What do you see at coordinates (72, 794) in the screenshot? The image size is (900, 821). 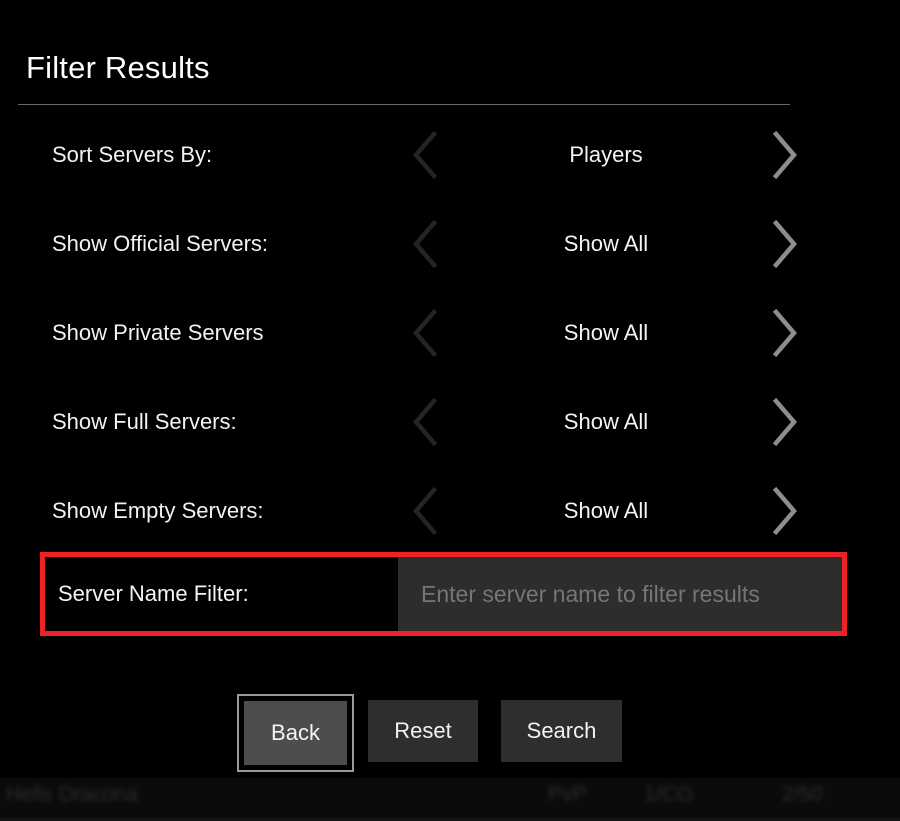 I see `background-server-name: Hells Dracona` at bounding box center [72, 794].